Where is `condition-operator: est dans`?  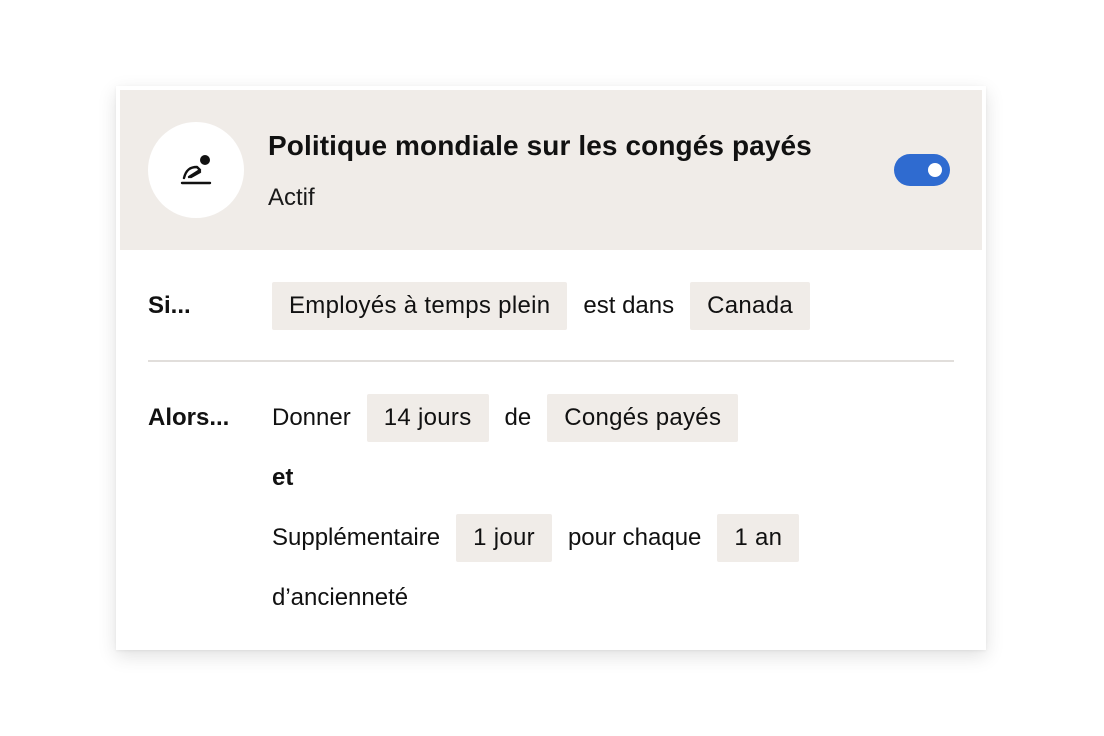 condition-operator: est dans is located at coordinates (629, 305).